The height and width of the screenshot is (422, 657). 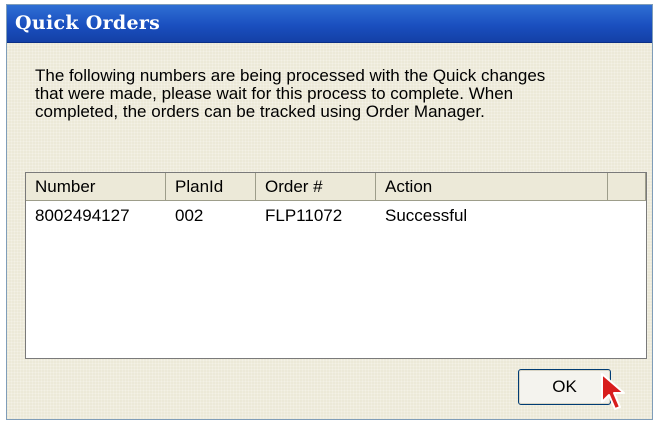 What do you see at coordinates (316, 187) in the screenshot?
I see `column-header-order: Order #` at bounding box center [316, 187].